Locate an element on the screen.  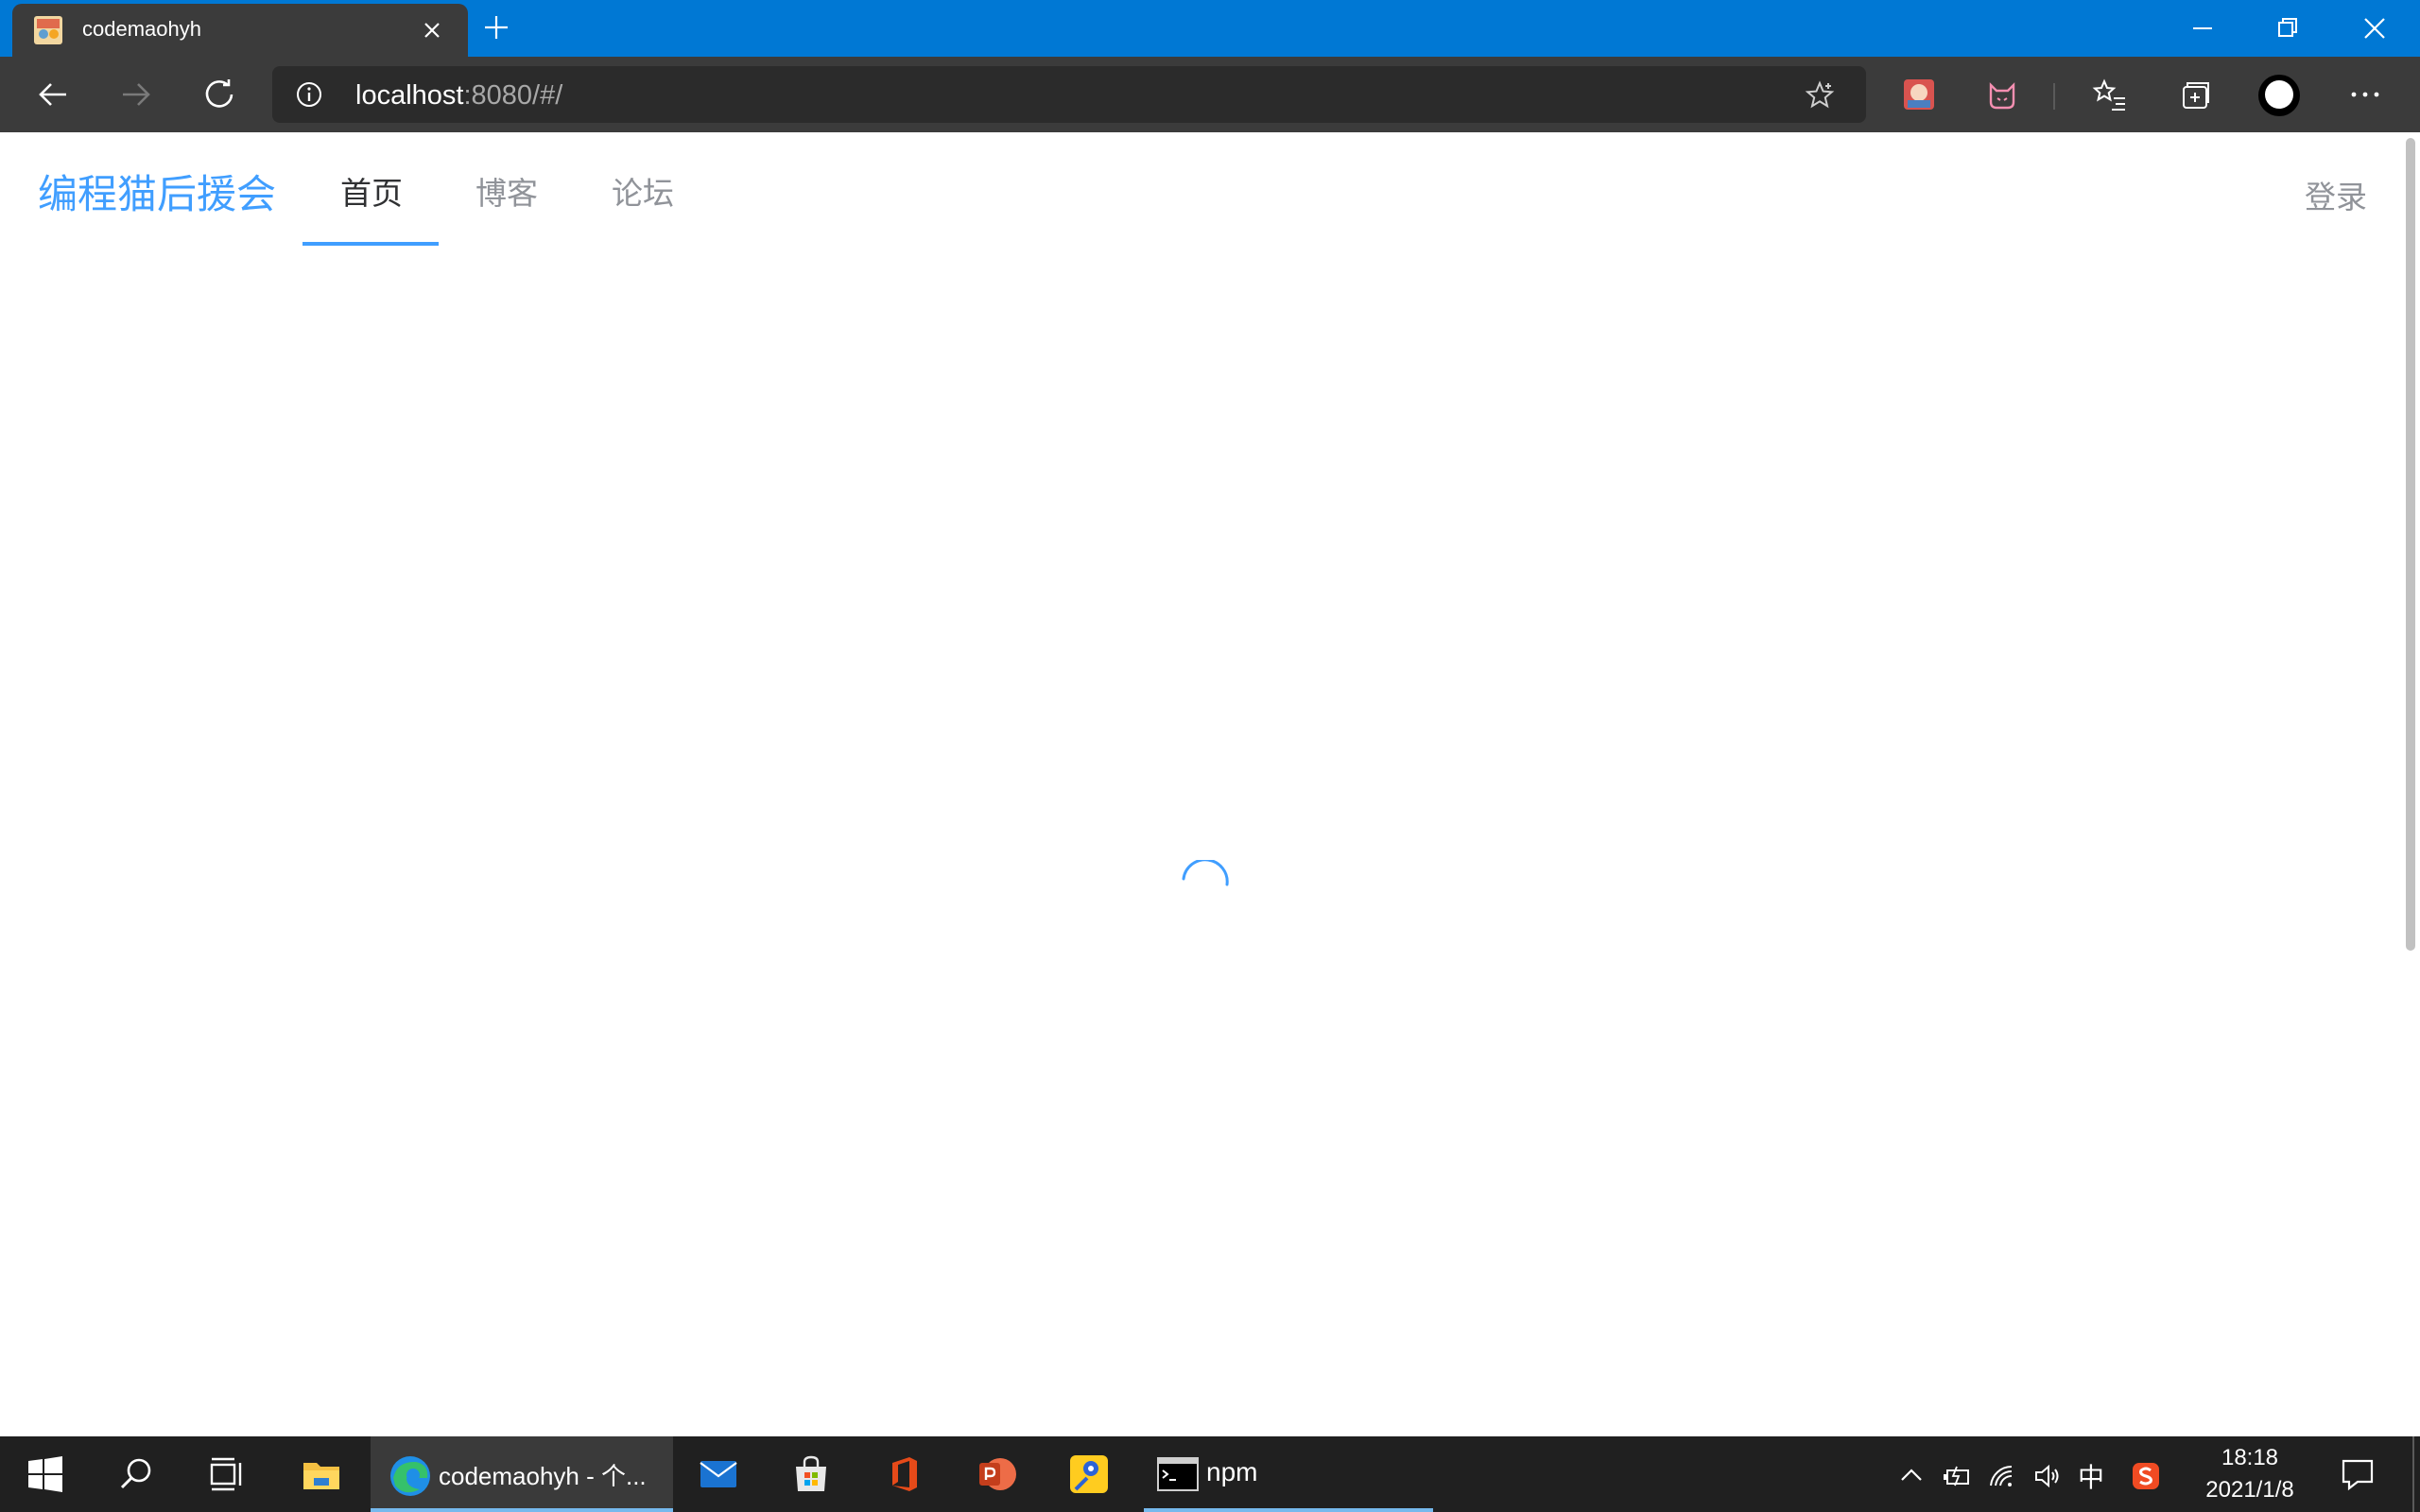
npm-window-label: npm is located at coordinates (1232, 1471).